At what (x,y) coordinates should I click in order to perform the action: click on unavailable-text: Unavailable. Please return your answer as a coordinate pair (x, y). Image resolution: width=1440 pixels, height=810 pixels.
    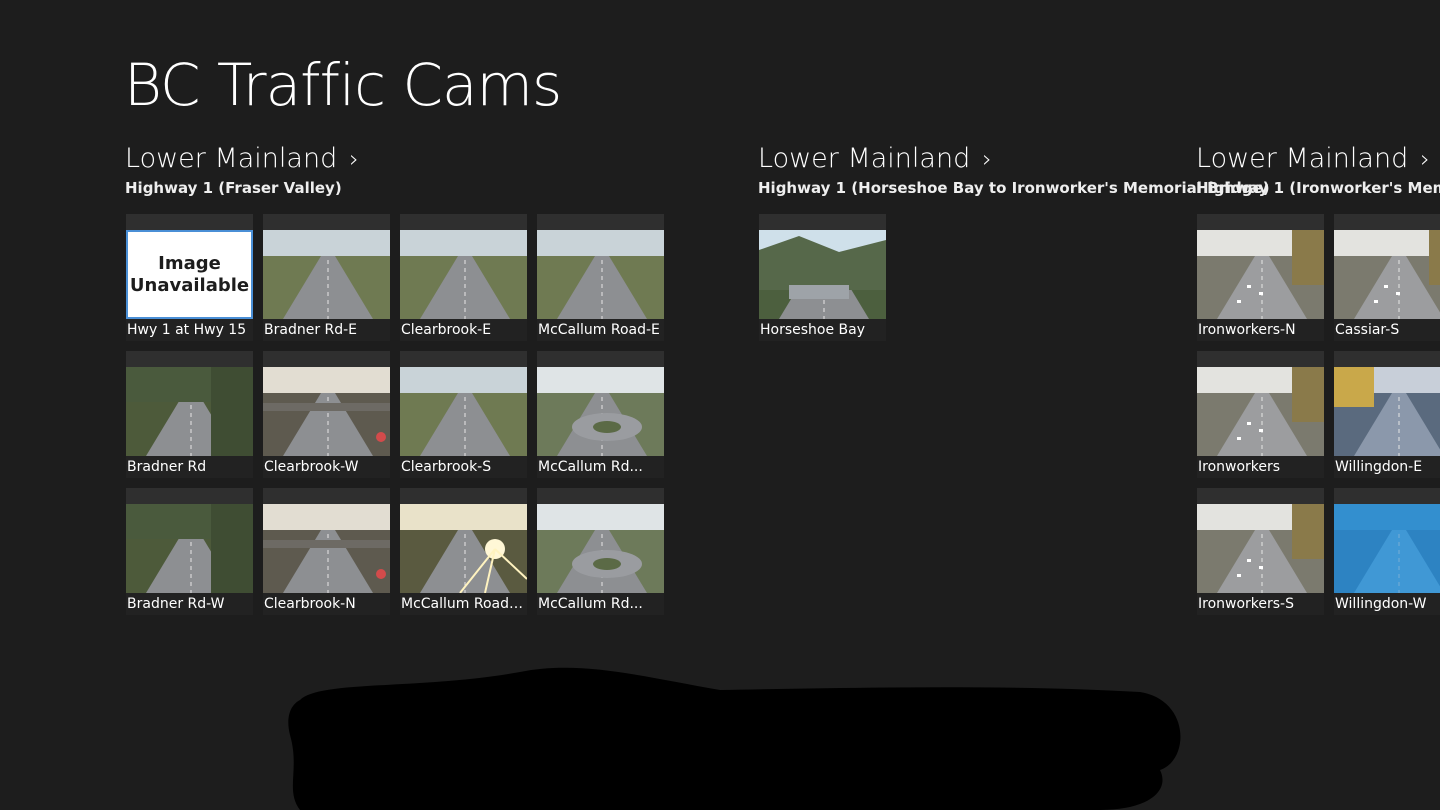
    Looking at the image, I should click on (189, 285).